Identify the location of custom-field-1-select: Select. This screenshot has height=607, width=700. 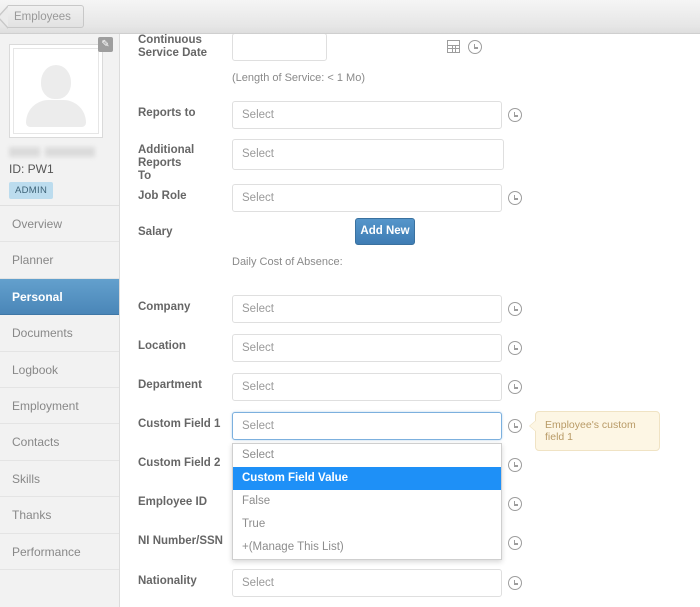
(367, 426).